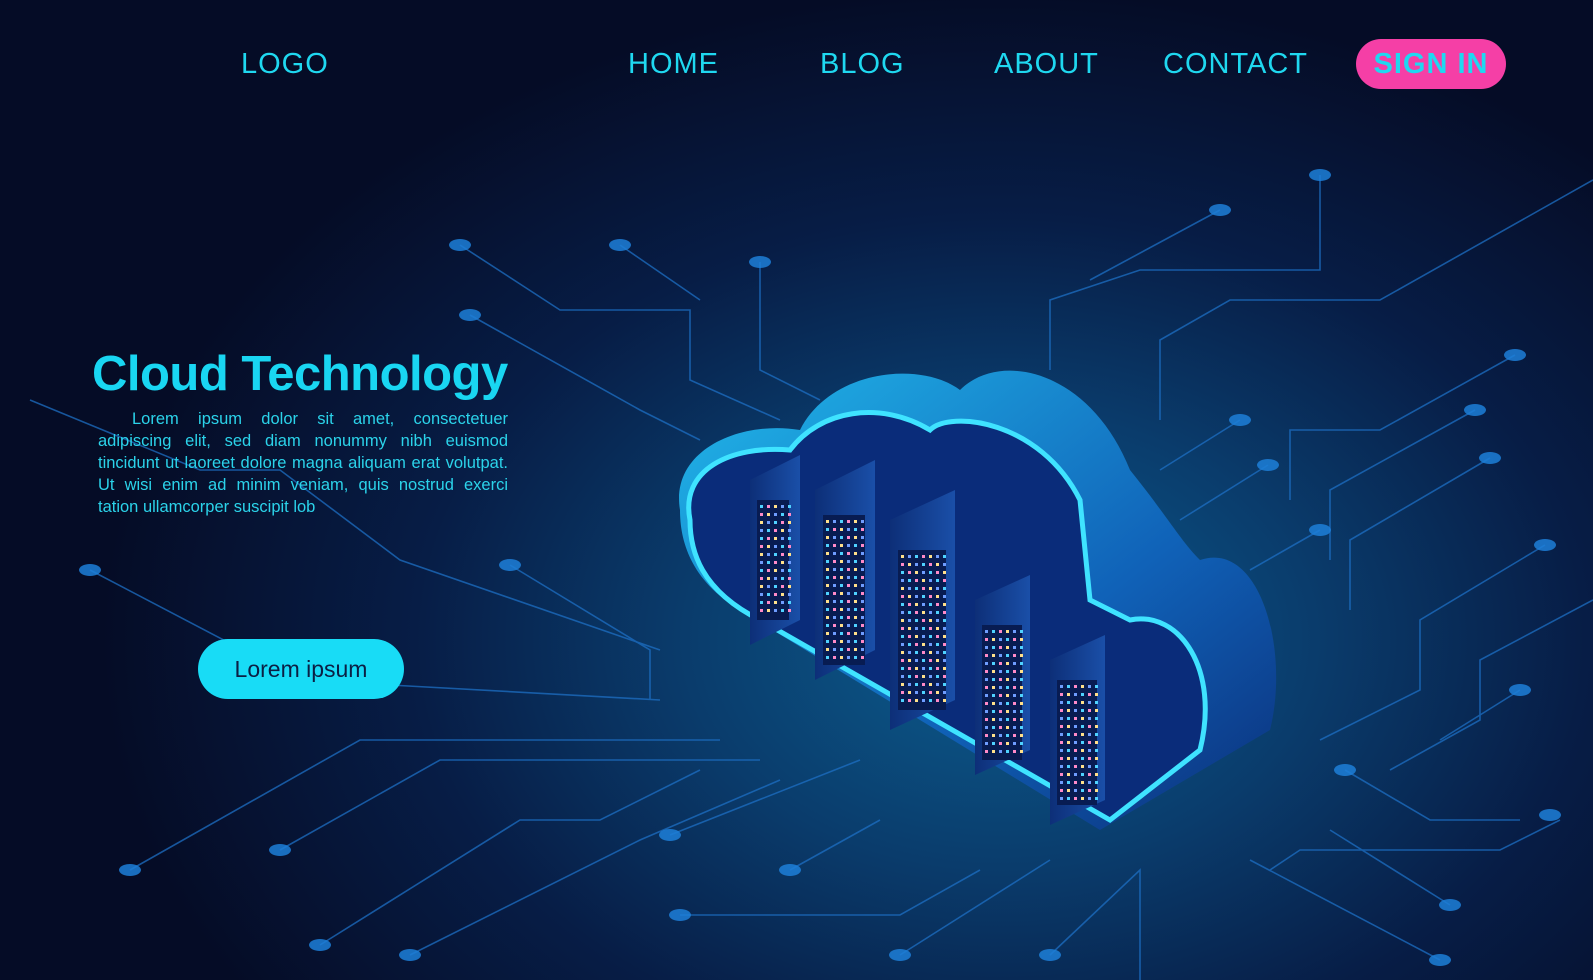 This screenshot has width=1593, height=980. What do you see at coordinates (301, 669) in the screenshot?
I see `cta-button: Lorem ipsum` at bounding box center [301, 669].